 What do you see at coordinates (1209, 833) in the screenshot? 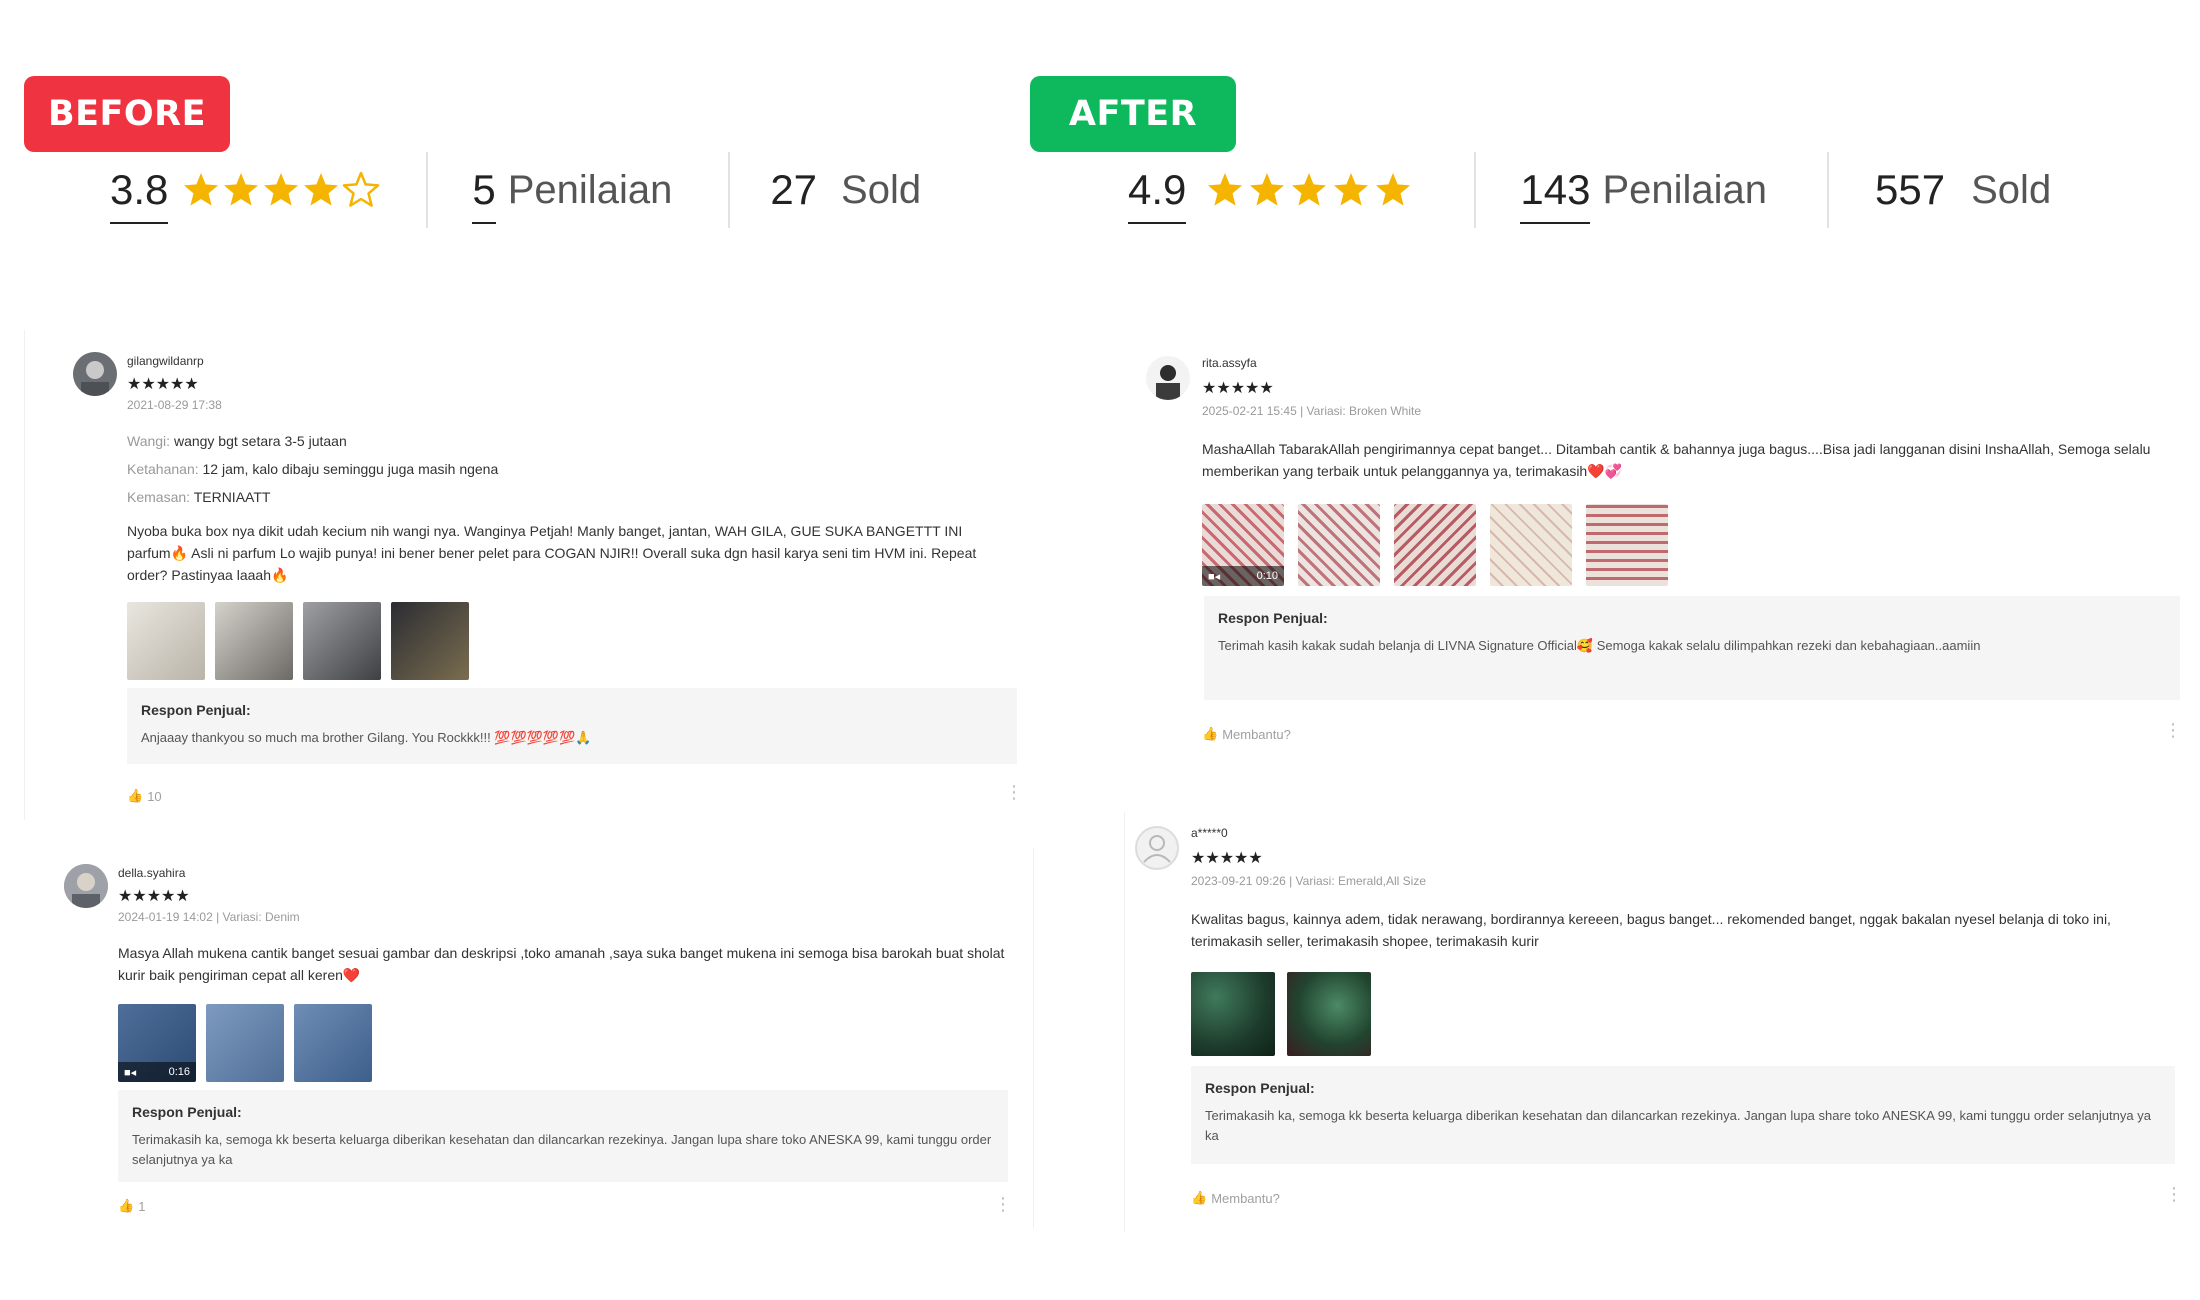
I see `reviewer-name: a*****0` at bounding box center [1209, 833].